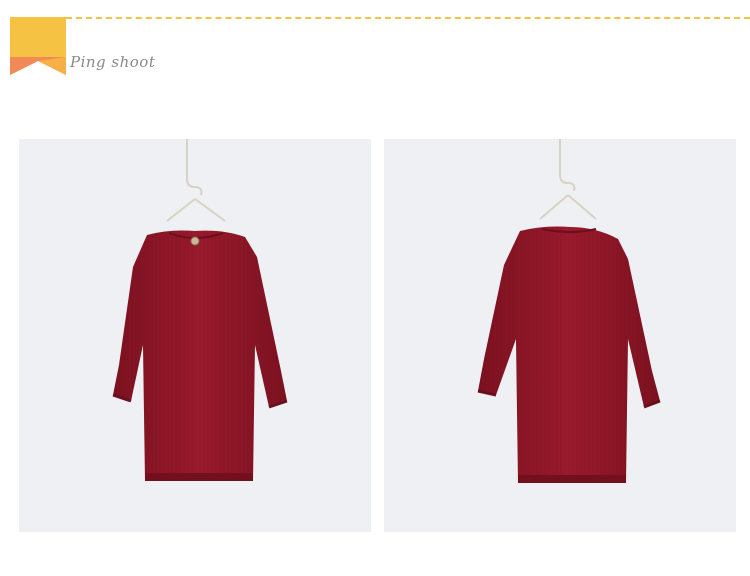  What do you see at coordinates (200, 310) in the screenshot?
I see `sweater-dress-front-photo` at bounding box center [200, 310].